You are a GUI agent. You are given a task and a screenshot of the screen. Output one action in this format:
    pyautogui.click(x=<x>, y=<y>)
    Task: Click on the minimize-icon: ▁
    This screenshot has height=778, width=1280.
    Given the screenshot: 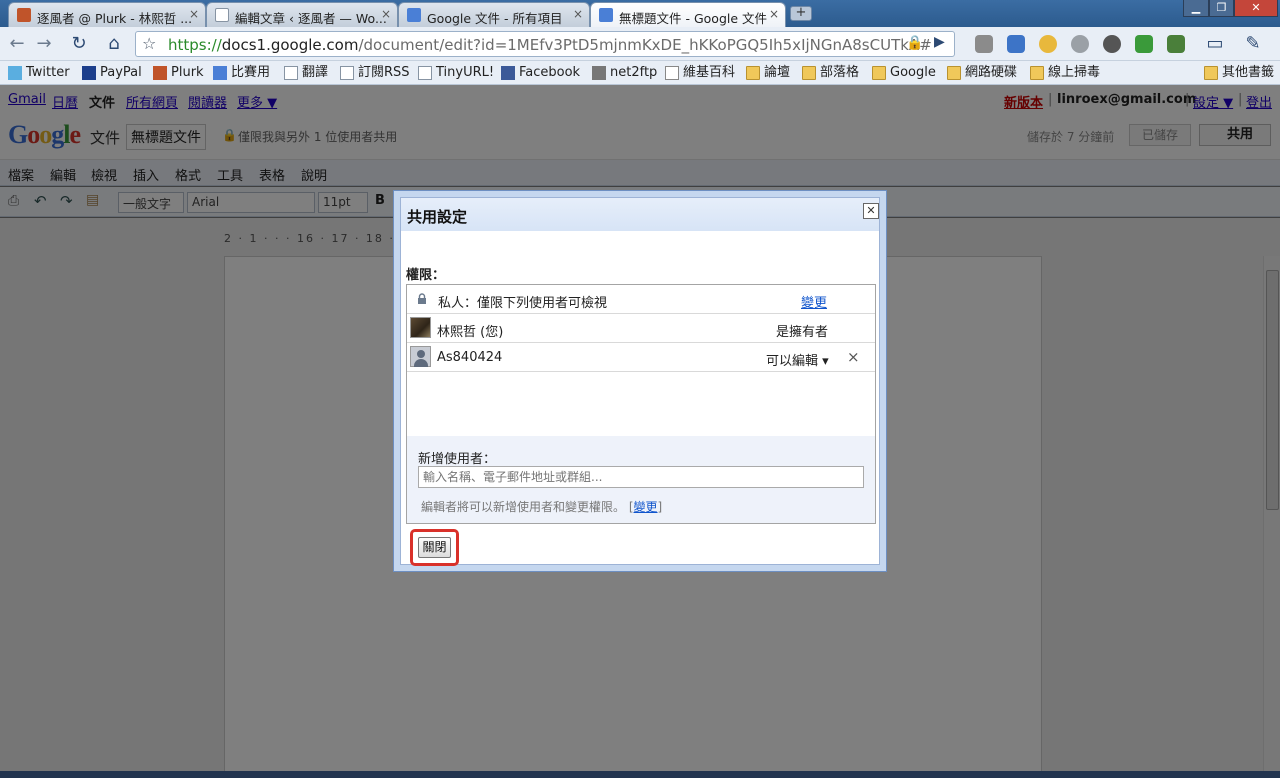 What is the action you would take?
    pyautogui.click(x=1196, y=8)
    